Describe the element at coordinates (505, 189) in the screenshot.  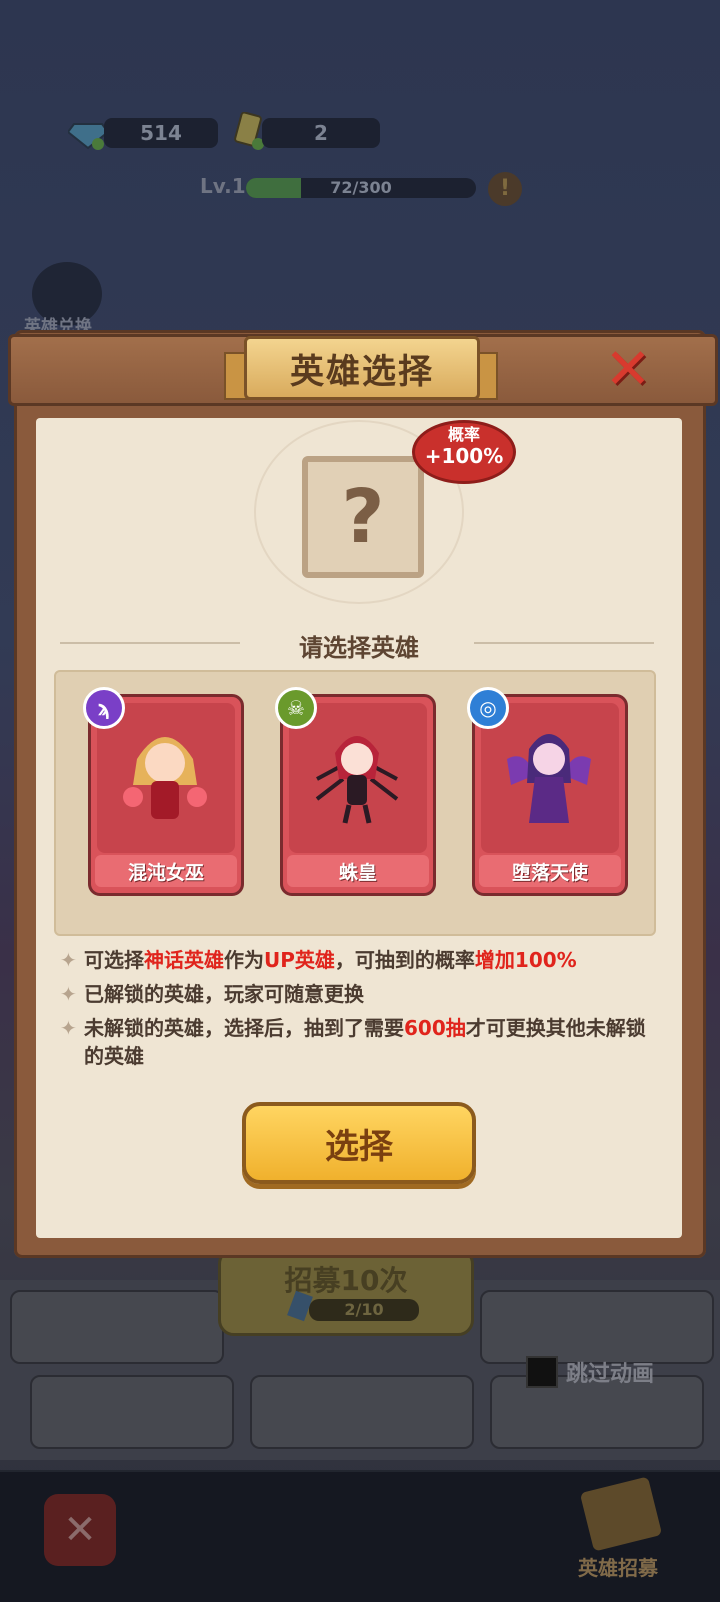
I see `alert-icon: !` at that location.